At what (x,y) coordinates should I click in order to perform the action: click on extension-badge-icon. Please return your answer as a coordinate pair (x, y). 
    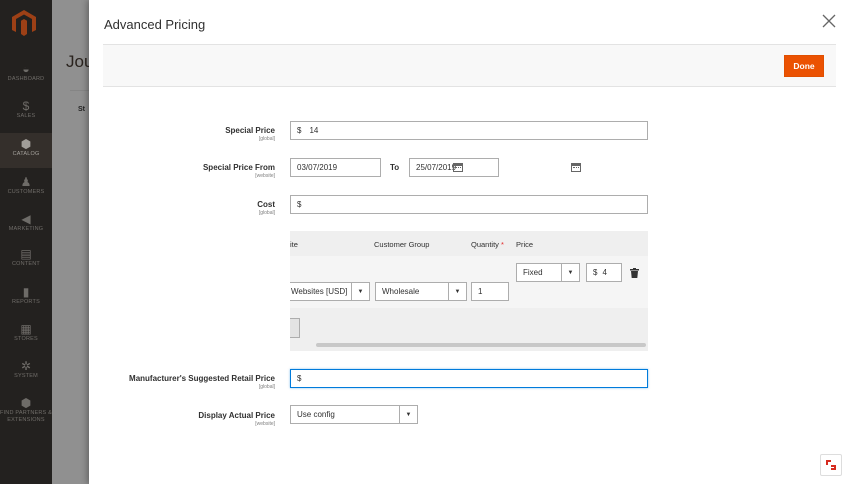
    Looking at the image, I should click on (831, 465).